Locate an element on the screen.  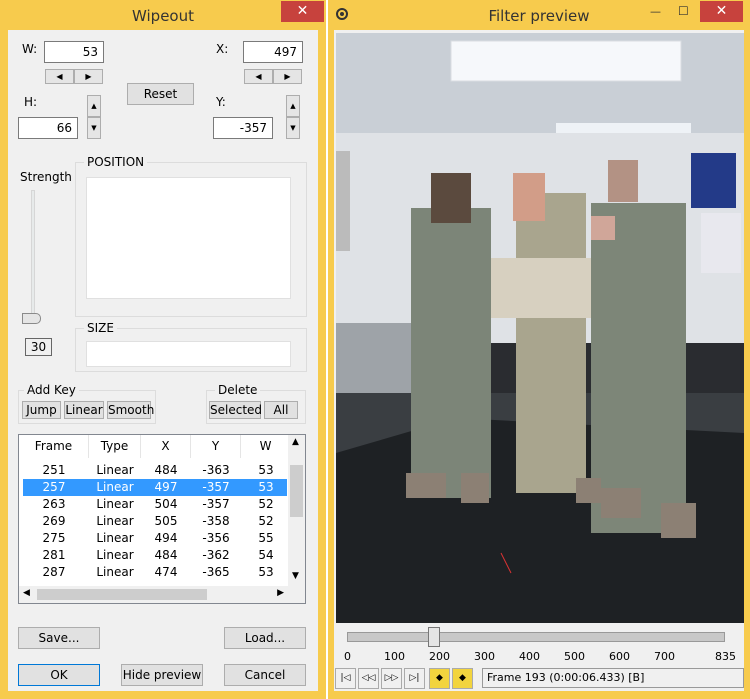
scroll-down-icon: ▼ is located at coordinates (295, 576).